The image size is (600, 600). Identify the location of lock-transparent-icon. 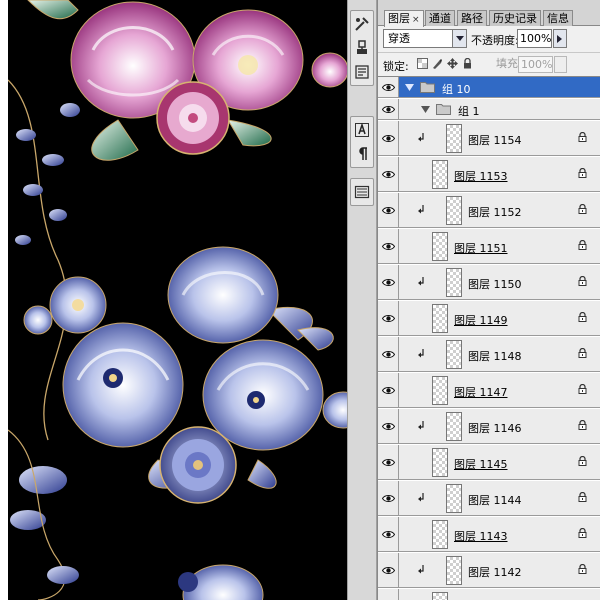
(422, 63).